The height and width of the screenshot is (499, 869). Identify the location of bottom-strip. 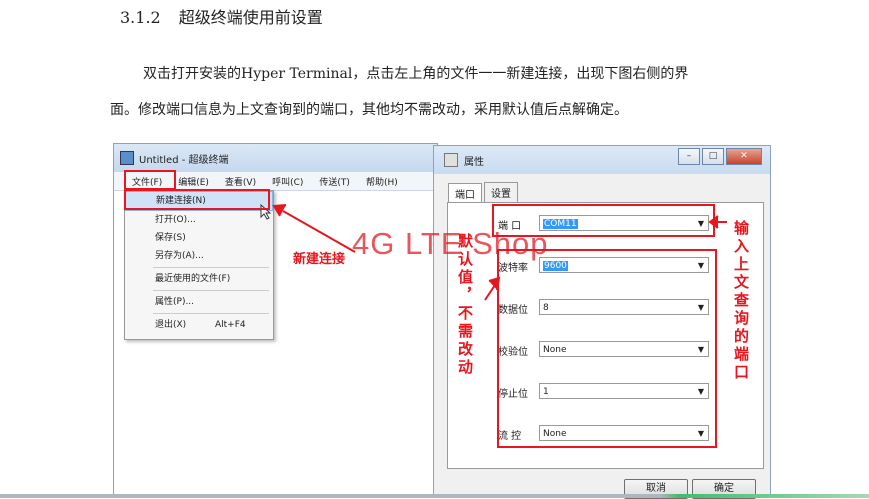
(434, 496).